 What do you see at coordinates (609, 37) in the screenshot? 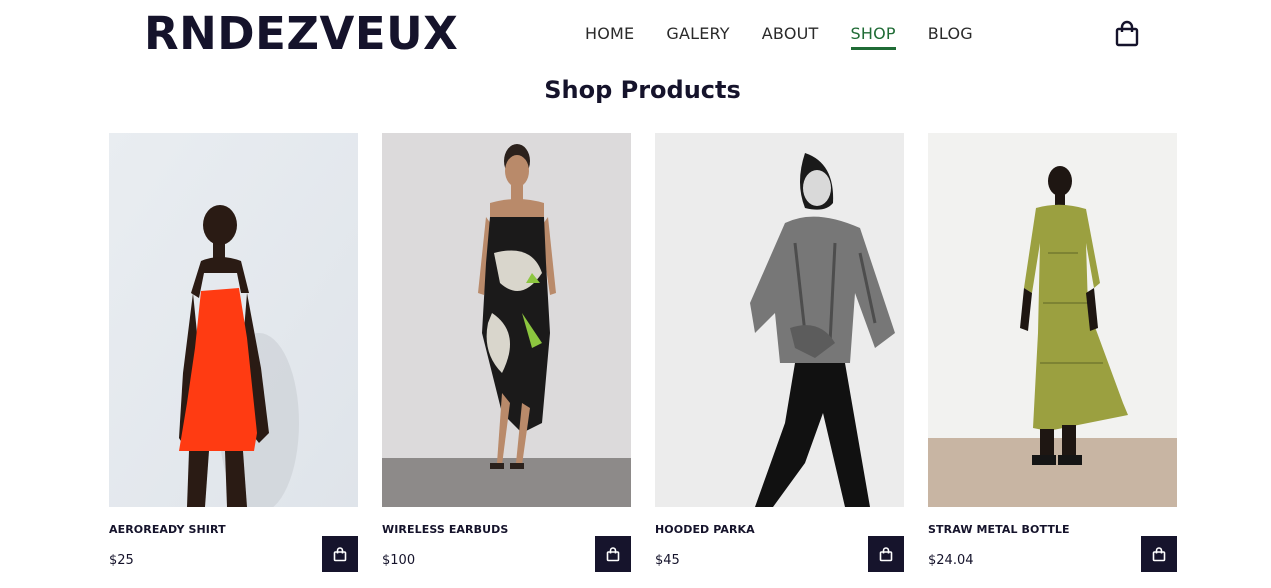
I see `nav-home: HOME` at bounding box center [609, 37].